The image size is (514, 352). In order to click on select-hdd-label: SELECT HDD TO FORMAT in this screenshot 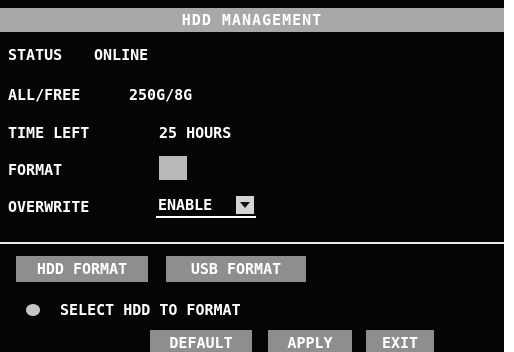, I will do `click(150, 310)`.